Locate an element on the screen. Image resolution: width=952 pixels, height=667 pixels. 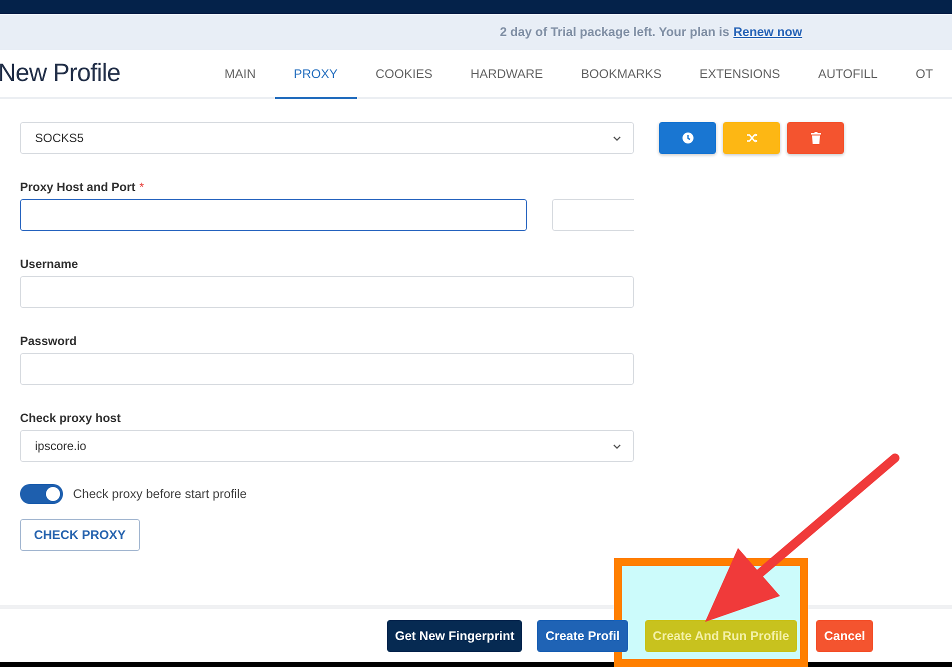
field-label: Username is located at coordinates (49, 264).